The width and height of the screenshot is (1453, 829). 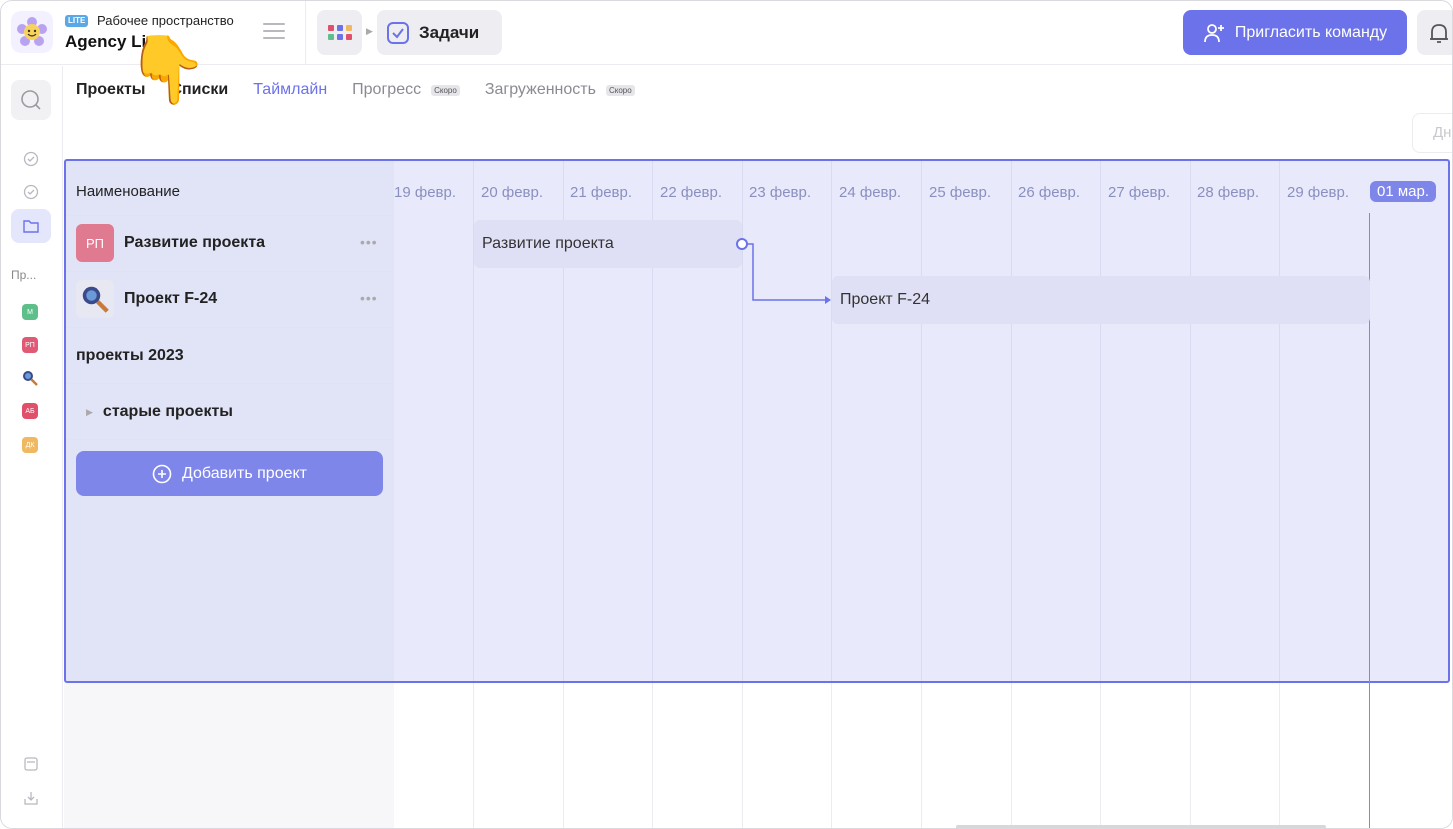 I want to click on project-row: РП Развитие проекта, so click(x=170, y=243).